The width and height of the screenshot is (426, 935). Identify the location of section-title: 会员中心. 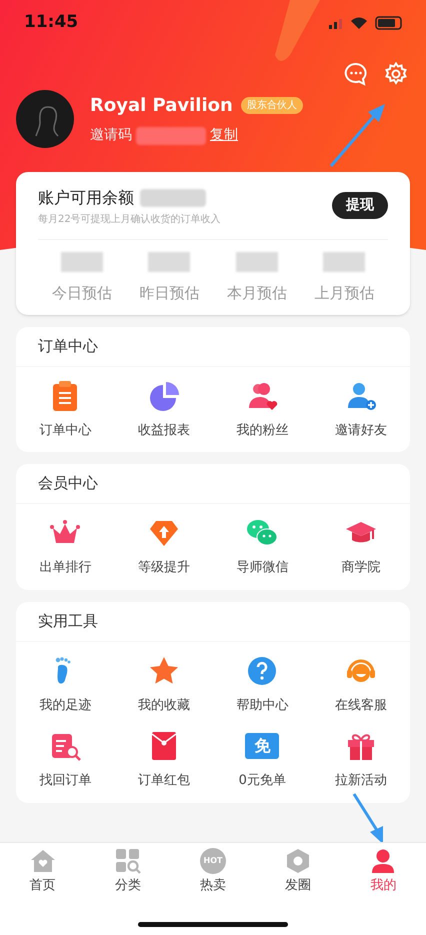
(68, 483).